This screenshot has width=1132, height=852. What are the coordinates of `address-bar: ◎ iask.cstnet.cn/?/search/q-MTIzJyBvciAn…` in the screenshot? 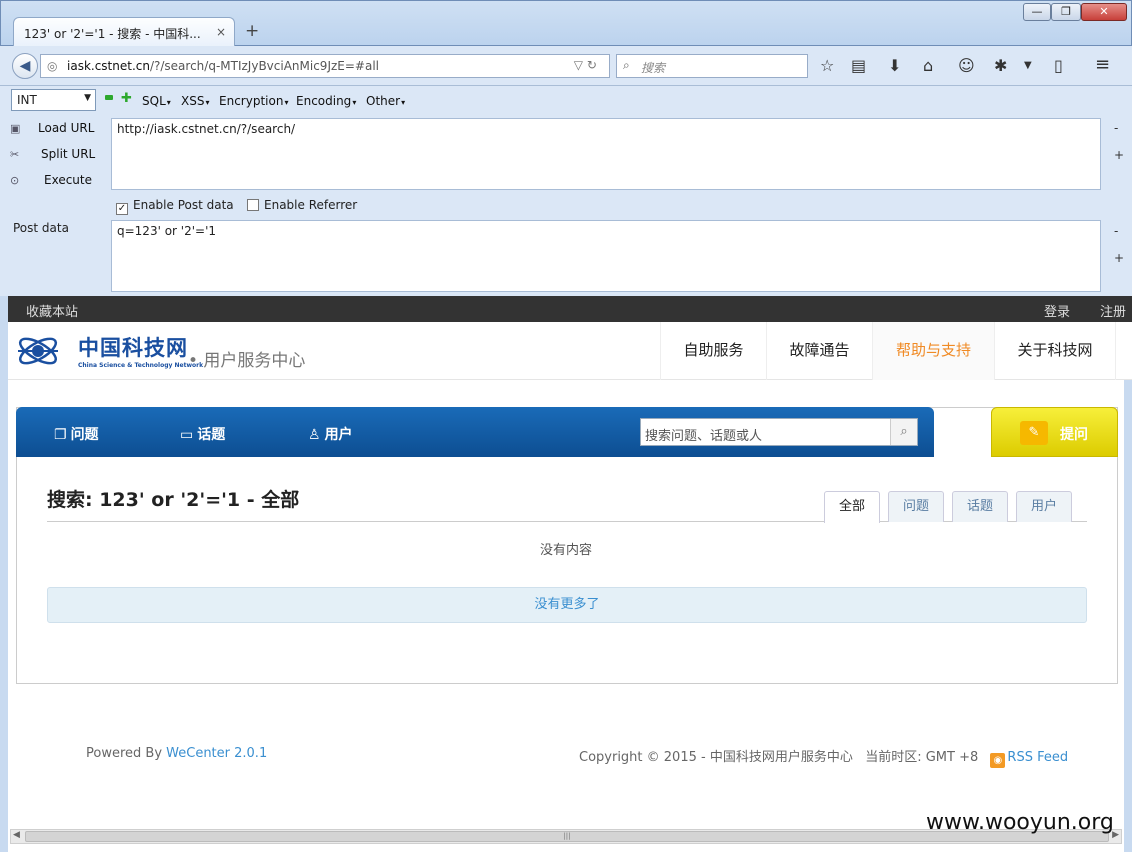 It's located at (325, 66).